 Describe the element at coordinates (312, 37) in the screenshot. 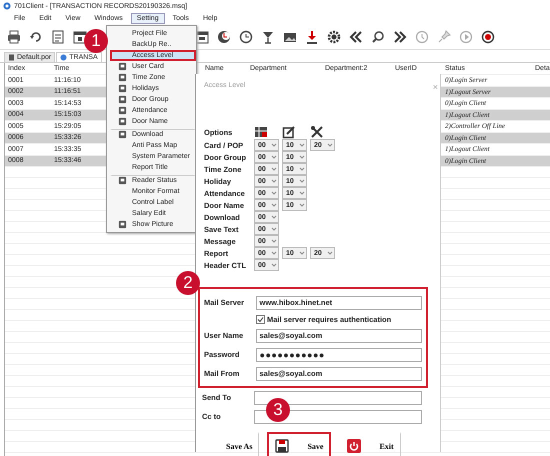

I see `download-icon` at that location.